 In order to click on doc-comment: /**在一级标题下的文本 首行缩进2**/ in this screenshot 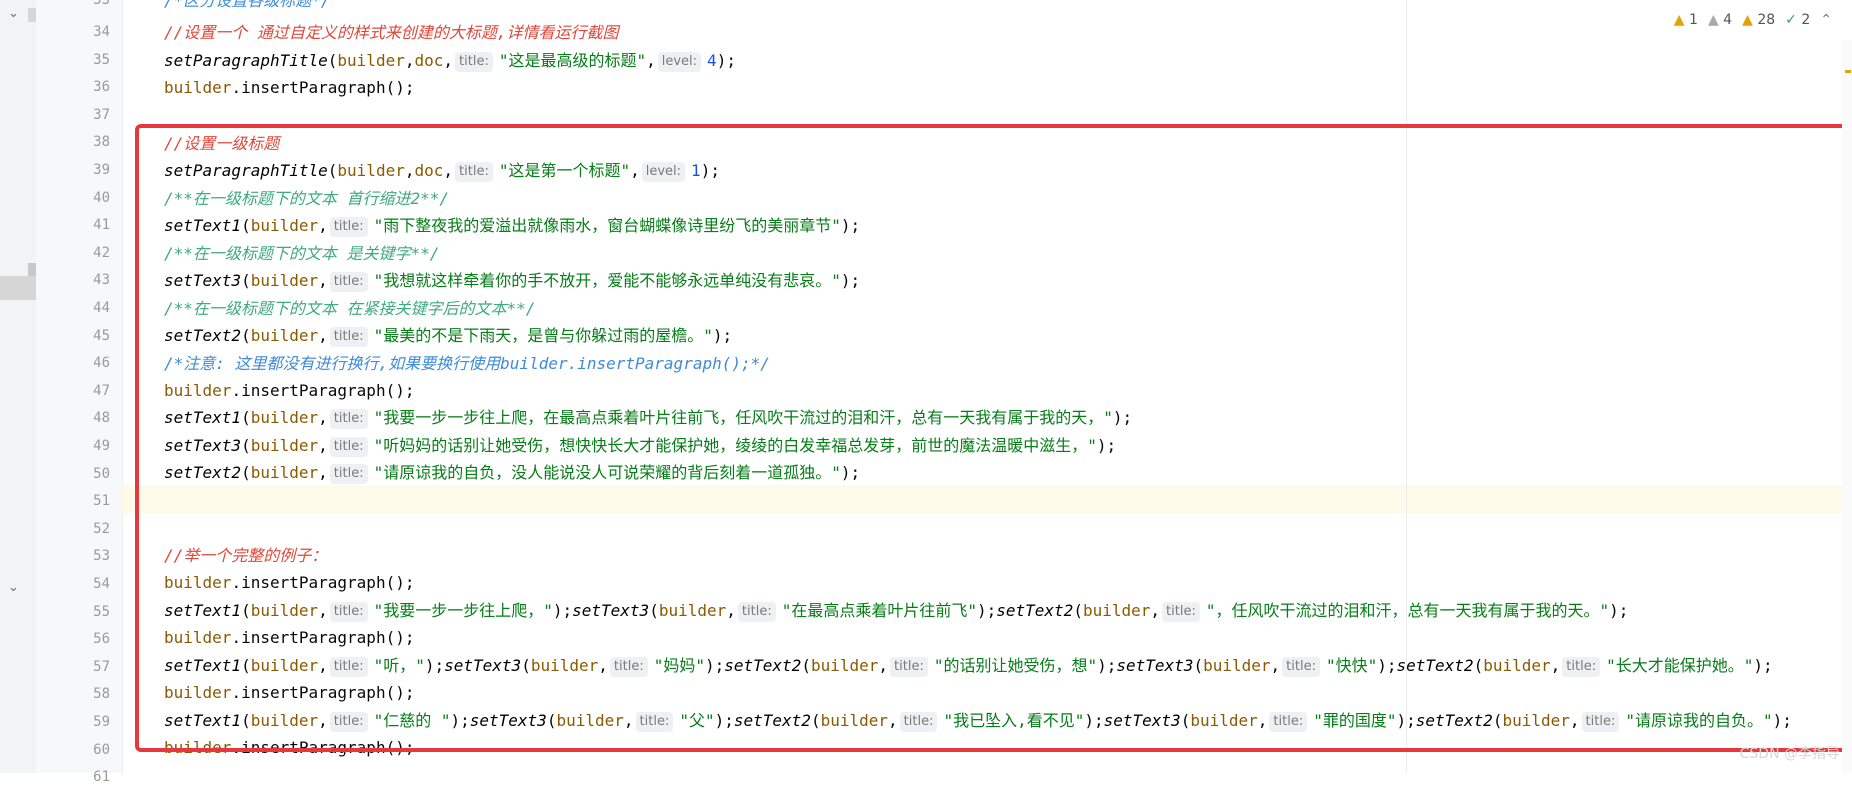, I will do `click(307, 198)`.